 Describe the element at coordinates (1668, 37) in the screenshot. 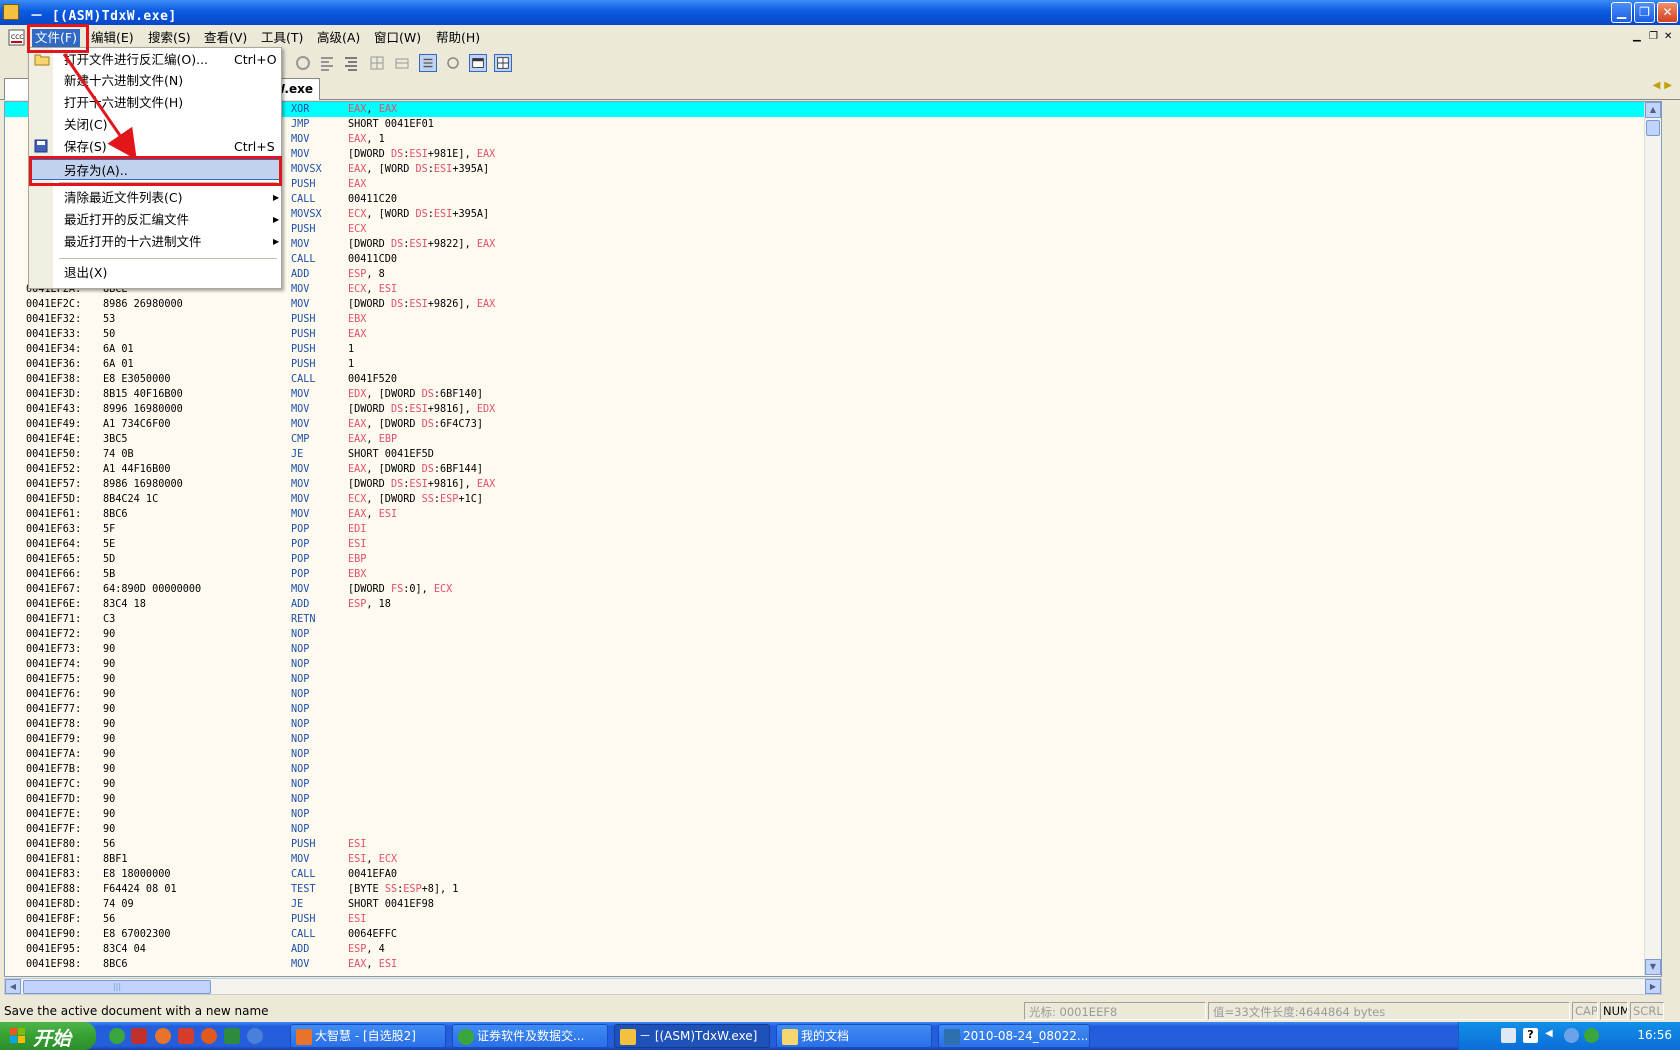

I see `mdi-close-icon: ✕` at that location.